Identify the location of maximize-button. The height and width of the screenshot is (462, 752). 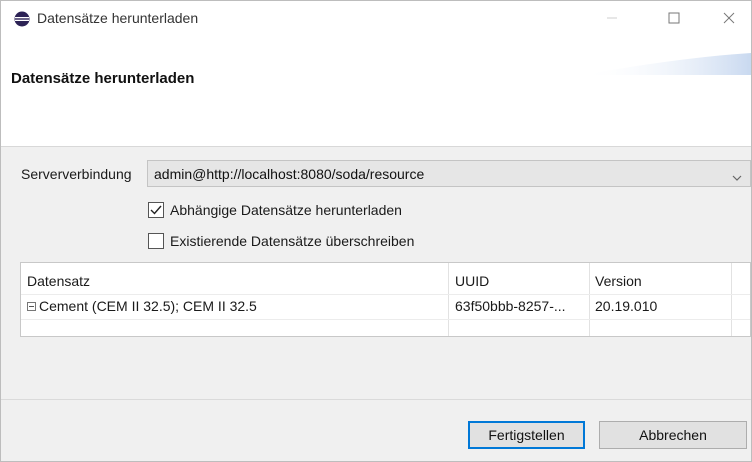
(674, 18).